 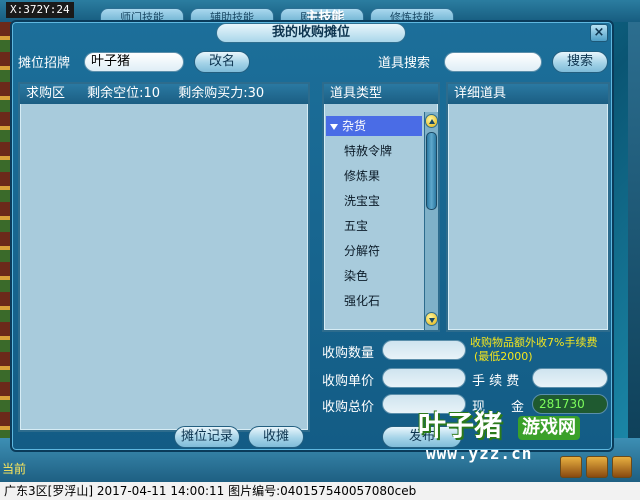 I want to click on window-title: 我的收购摊位, so click(x=311, y=33).